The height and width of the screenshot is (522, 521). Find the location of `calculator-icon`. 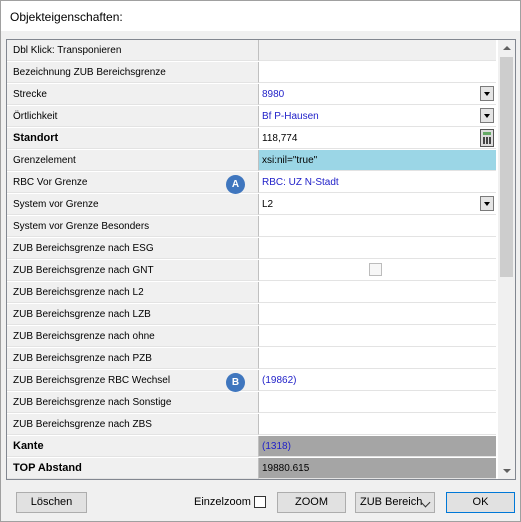

calculator-icon is located at coordinates (487, 138).